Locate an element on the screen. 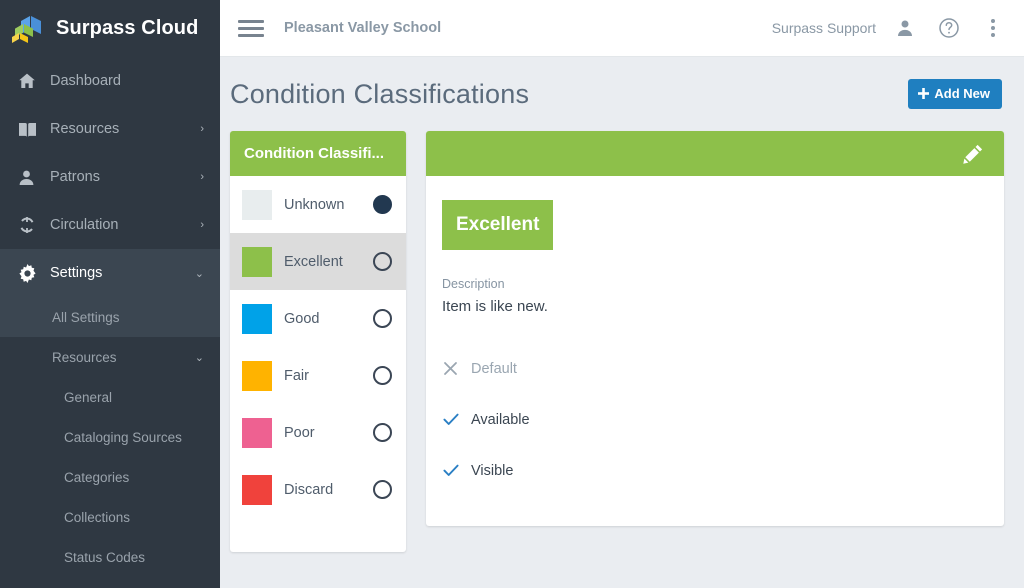  sidebar-item-label: Patrons is located at coordinates (75, 177).